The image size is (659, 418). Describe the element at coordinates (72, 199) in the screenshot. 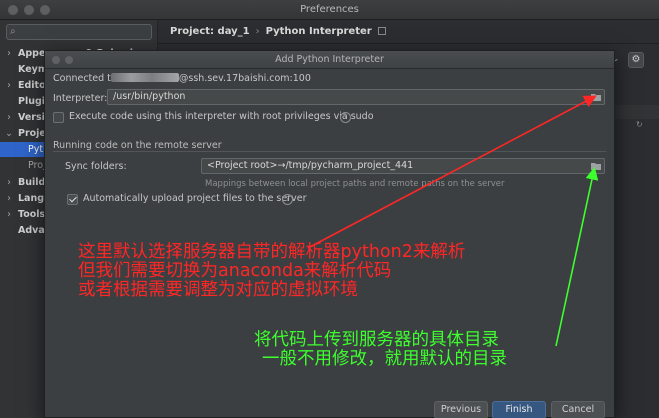

I see `auto-upload-checkbox` at that location.